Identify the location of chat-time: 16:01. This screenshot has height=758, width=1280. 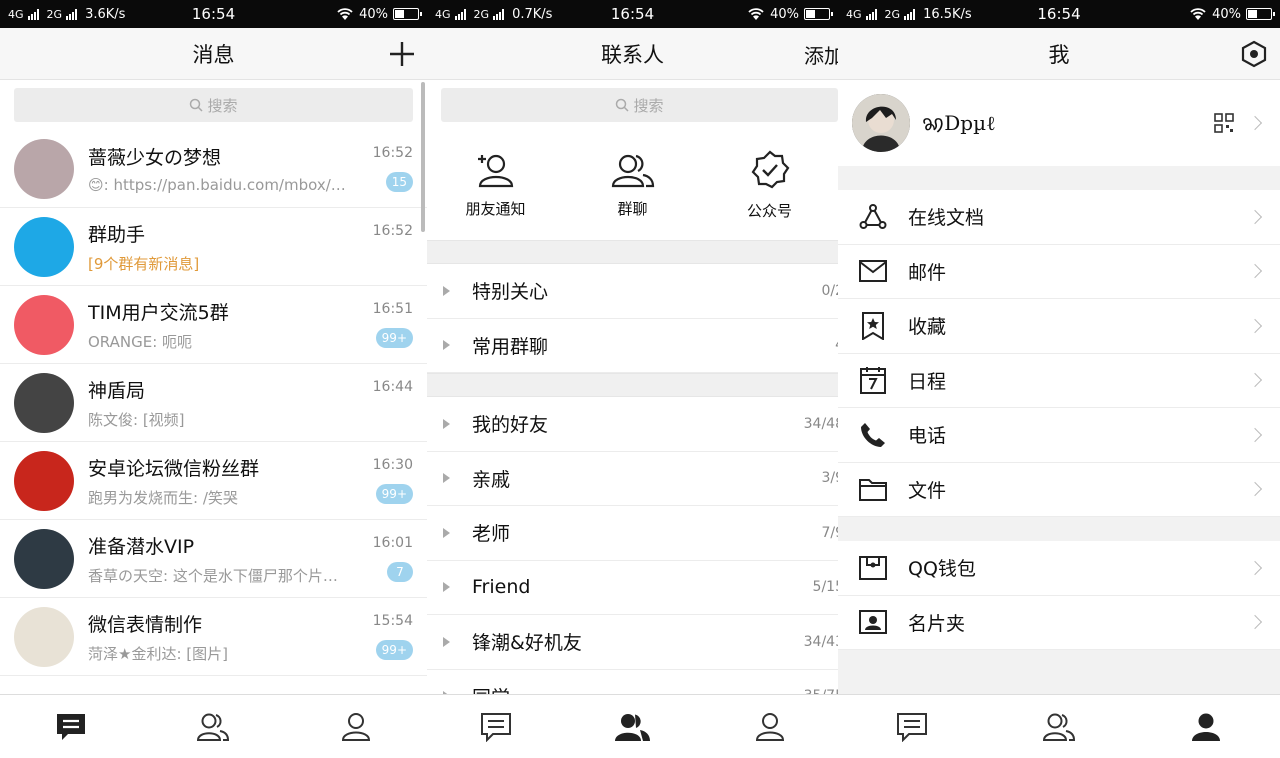
(392, 543).